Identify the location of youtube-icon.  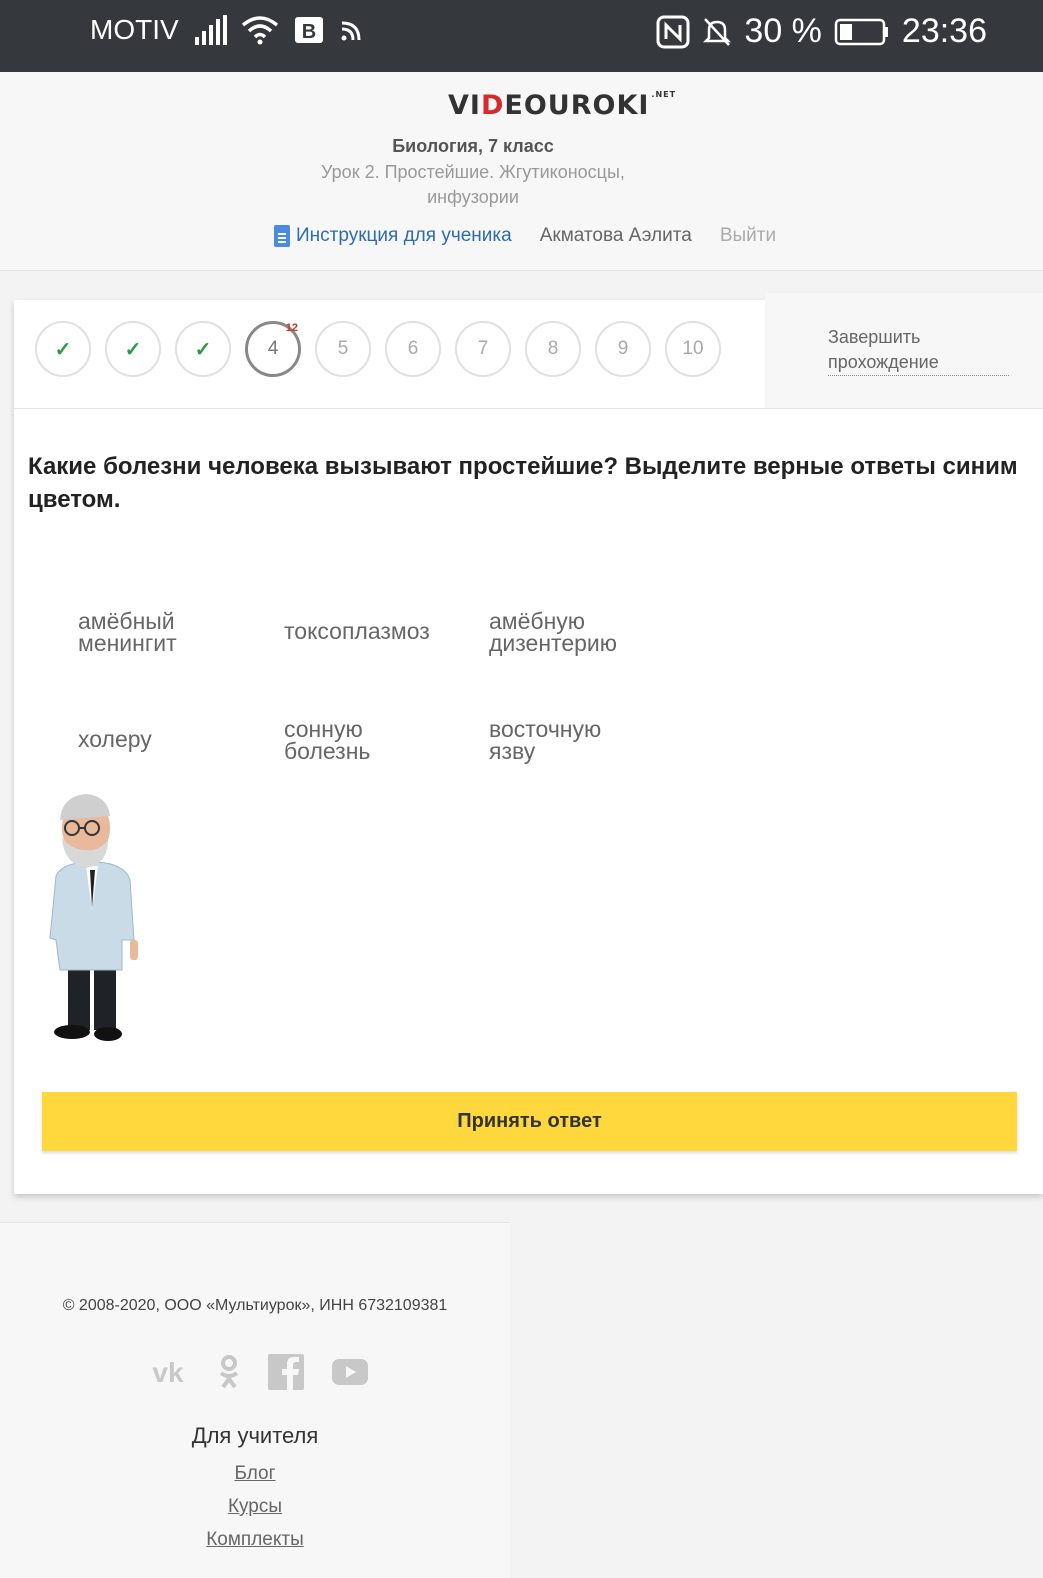
(350, 1372).